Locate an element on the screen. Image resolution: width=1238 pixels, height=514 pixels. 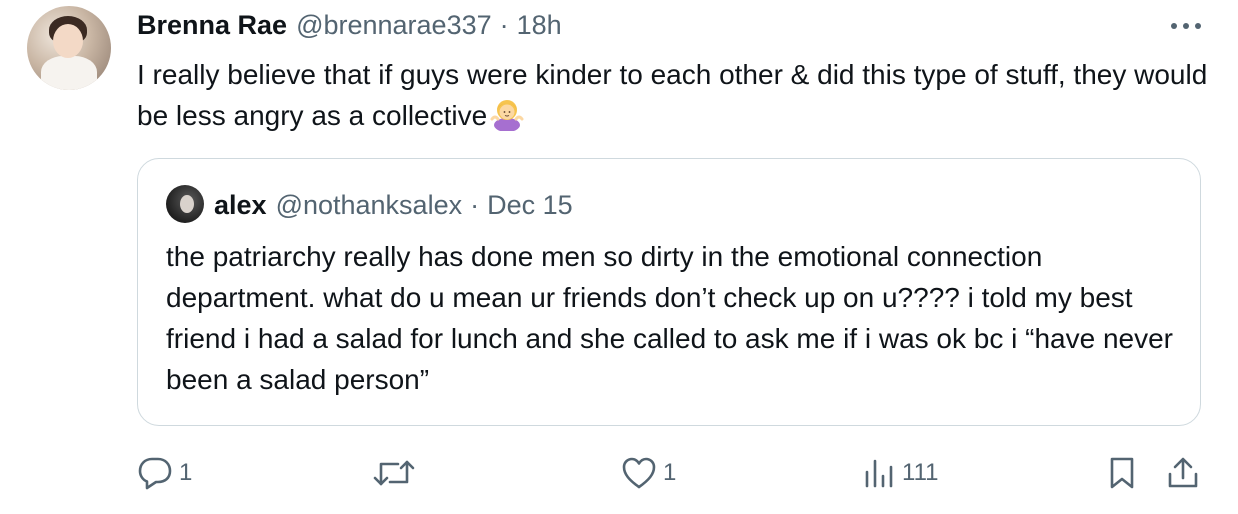
quoted-author-handle: @nothanksalex is located at coordinates (369, 205).